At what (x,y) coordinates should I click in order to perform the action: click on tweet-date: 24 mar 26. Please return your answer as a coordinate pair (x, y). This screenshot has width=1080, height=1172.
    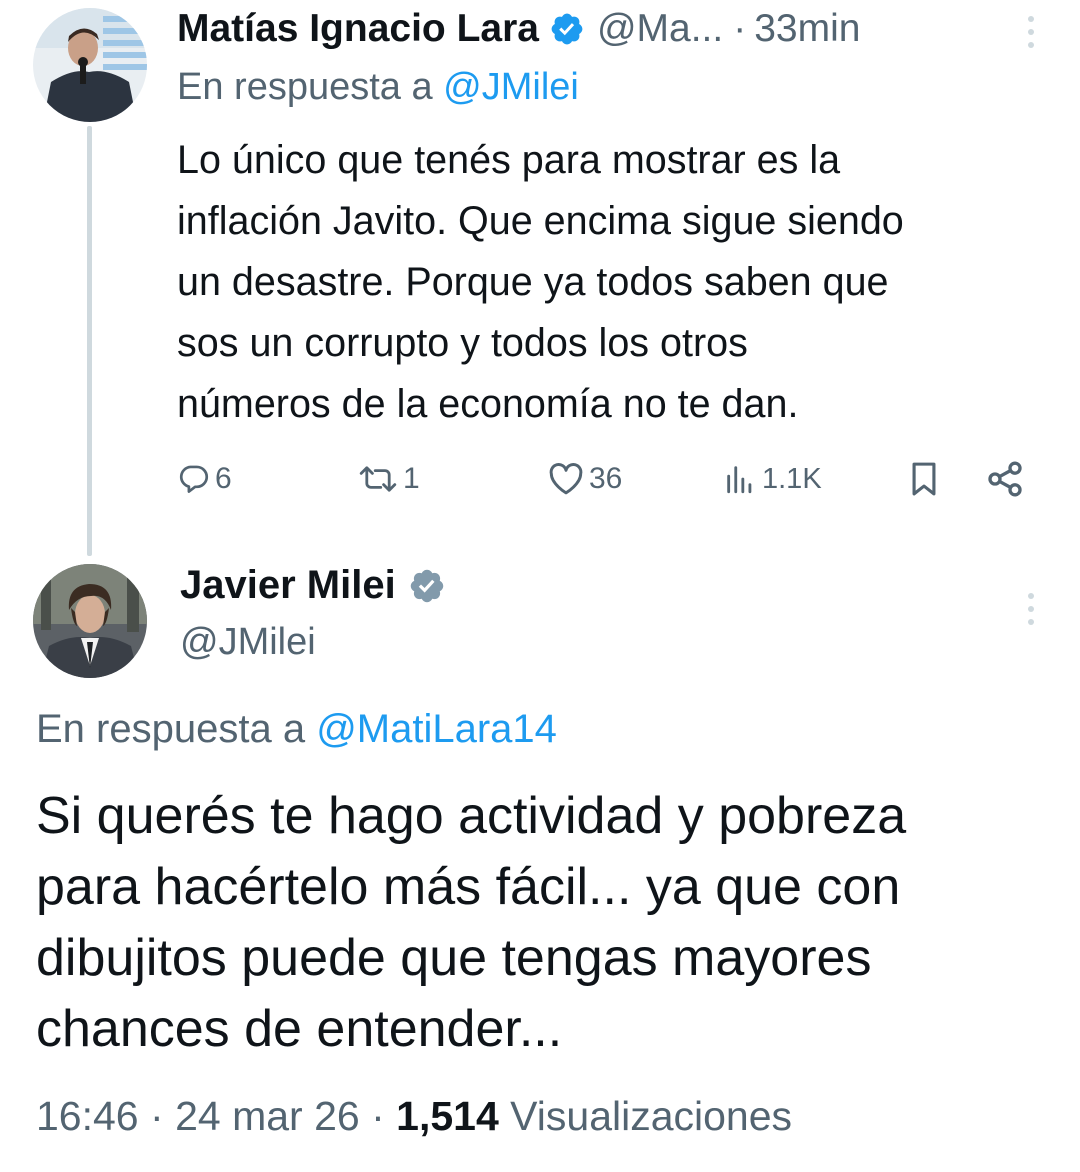
    Looking at the image, I should click on (267, 1116).